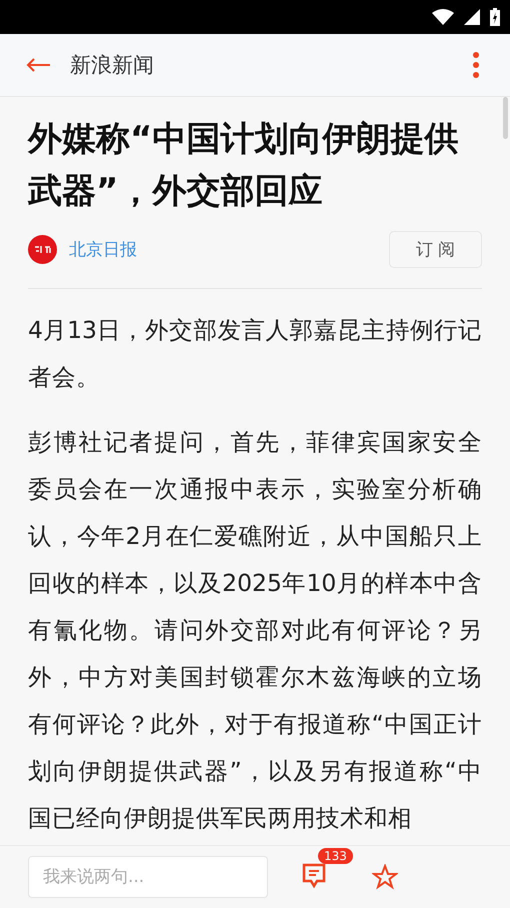 This screenshot has height=908, width=510. Describe the element at coordinates (495, 17) in the screenshot. I see `battery-icon` at that location.